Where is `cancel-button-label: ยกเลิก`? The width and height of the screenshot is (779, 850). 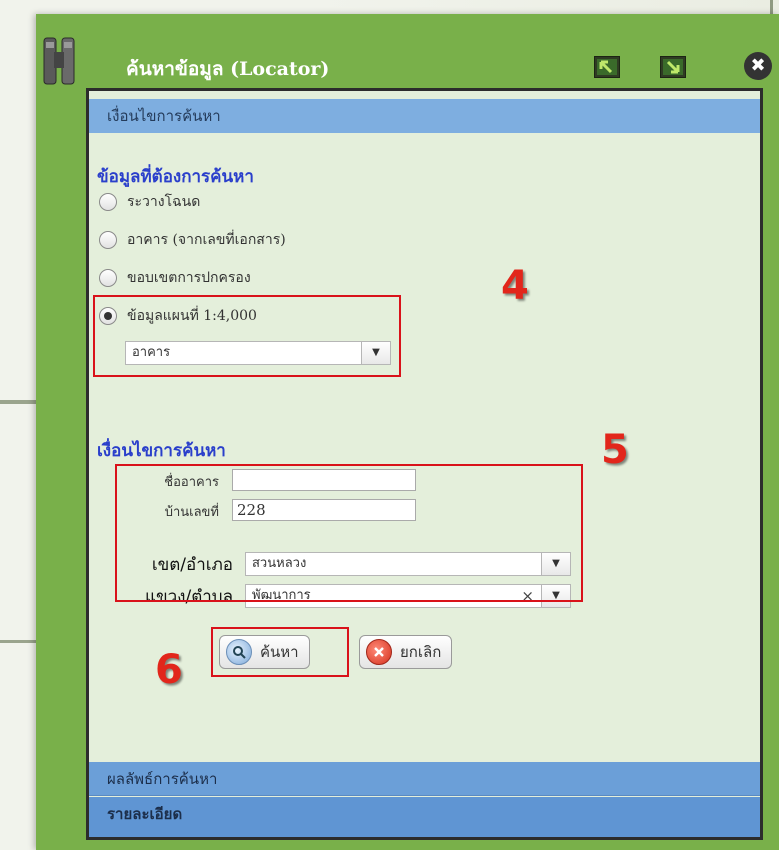
cancel-button-label: ยกเลิก is located at coordinates (421, 652).